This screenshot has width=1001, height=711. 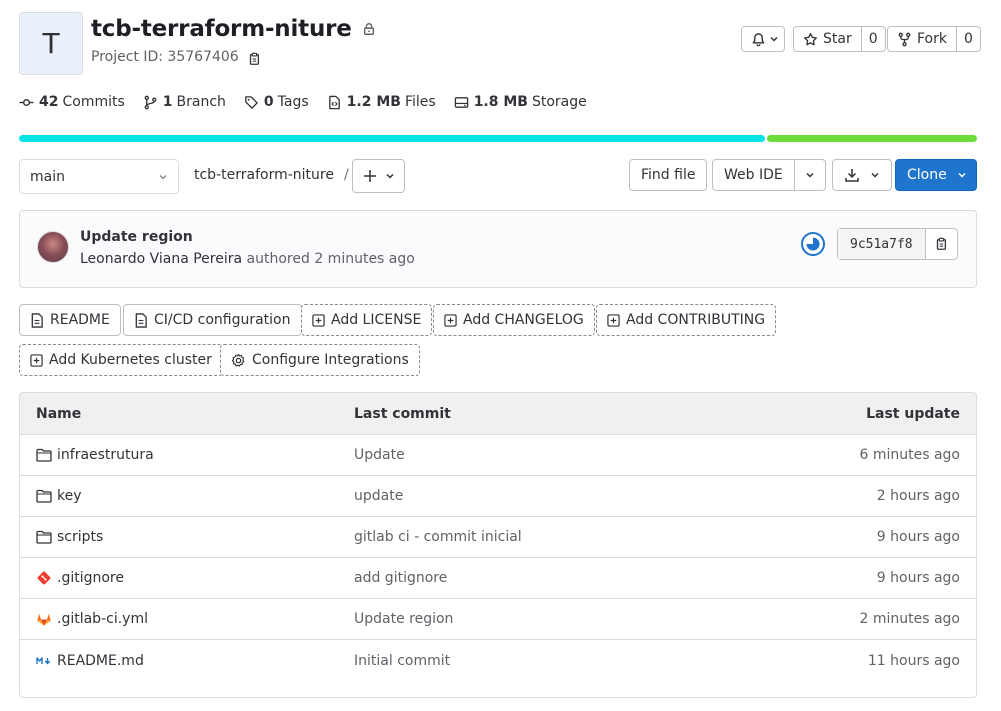 I want to click on download-dropdown, so click(x=862, y=175).